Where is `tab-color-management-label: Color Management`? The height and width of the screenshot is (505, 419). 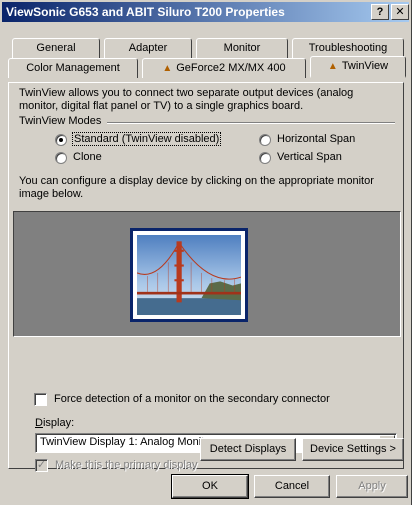 tab-color-management-label: Color Management is located at coordinates (73, 68).